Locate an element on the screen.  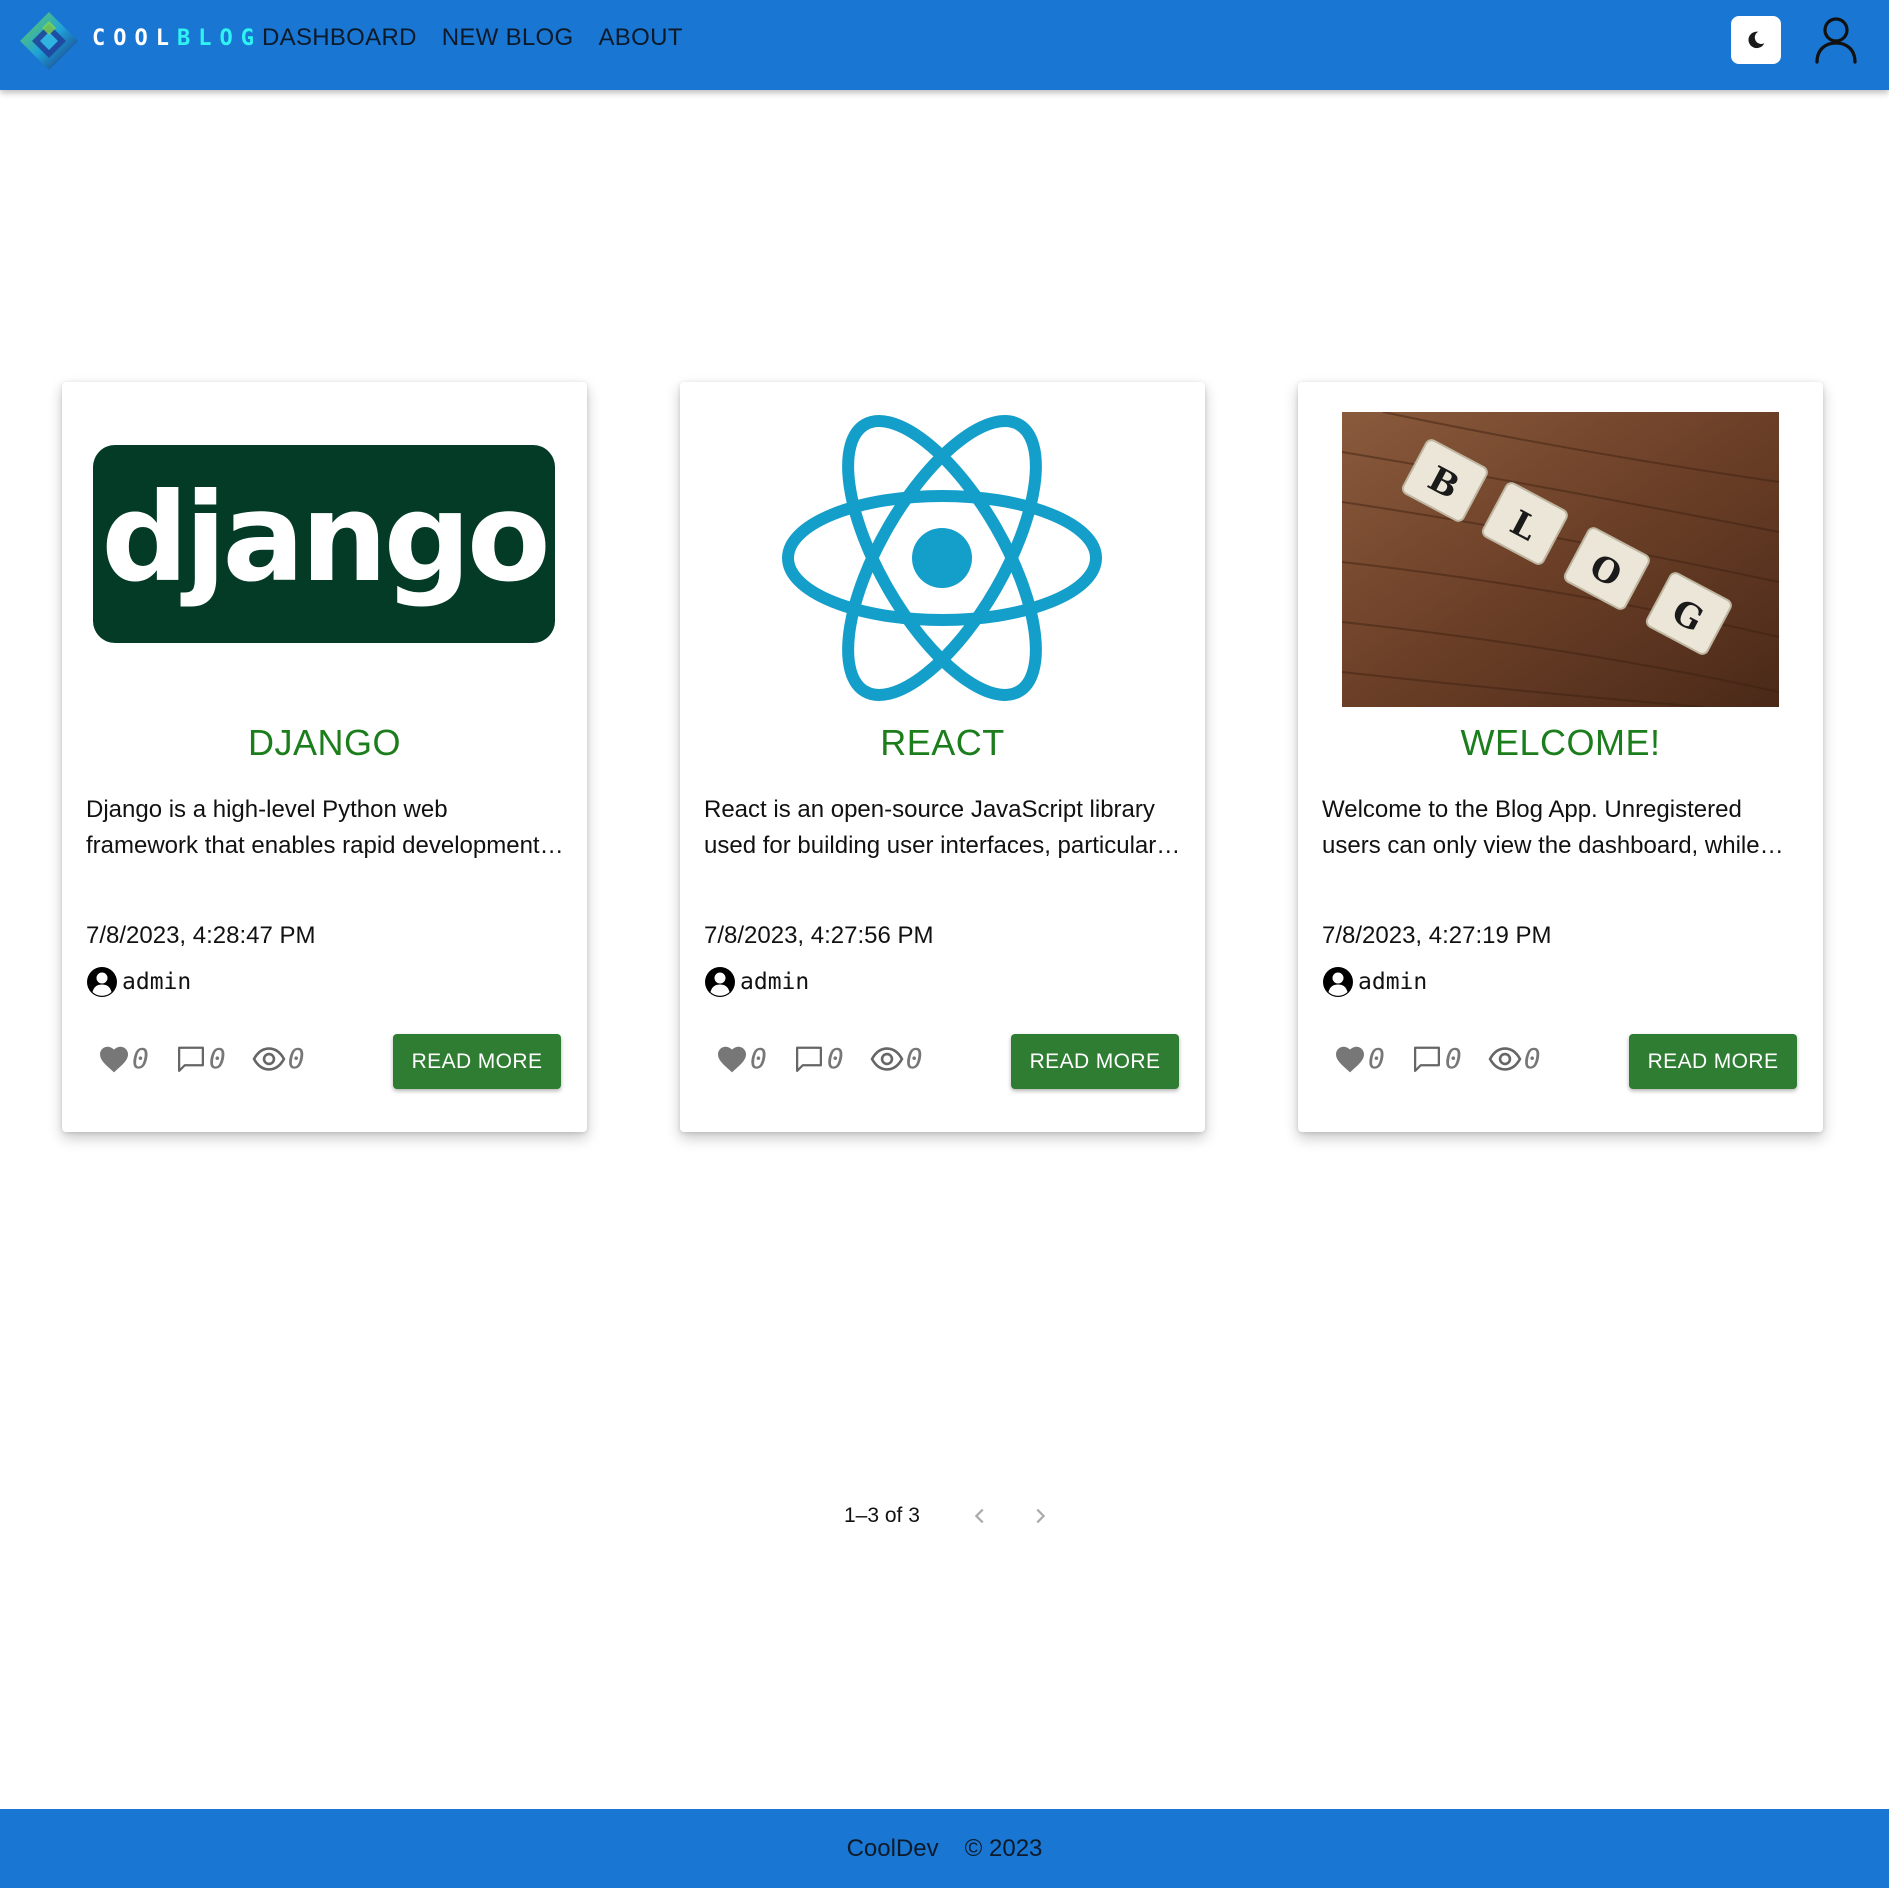
brand-part-cool: COOL is located at coordinates (134, 38).